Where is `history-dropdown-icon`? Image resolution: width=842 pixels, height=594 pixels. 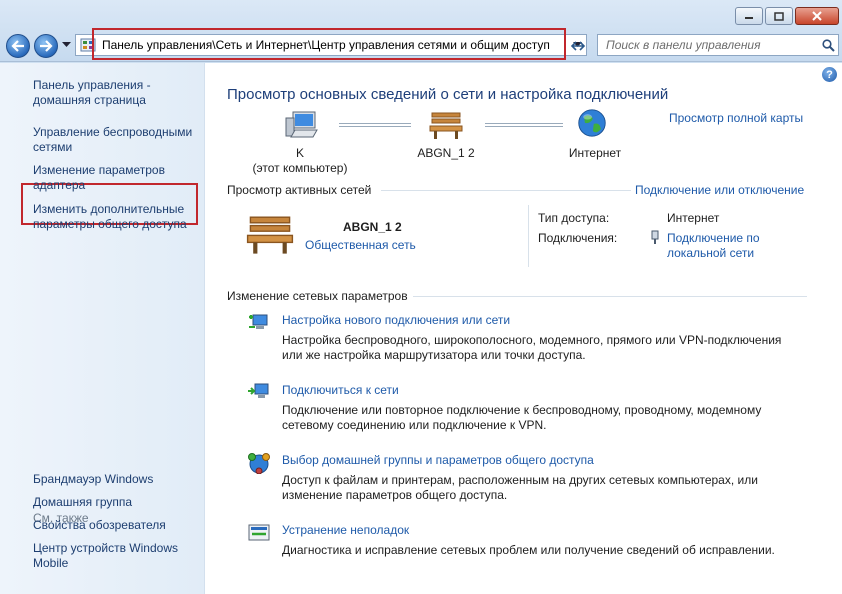 history-dropdown-icon is located at coordinates (66, 45).